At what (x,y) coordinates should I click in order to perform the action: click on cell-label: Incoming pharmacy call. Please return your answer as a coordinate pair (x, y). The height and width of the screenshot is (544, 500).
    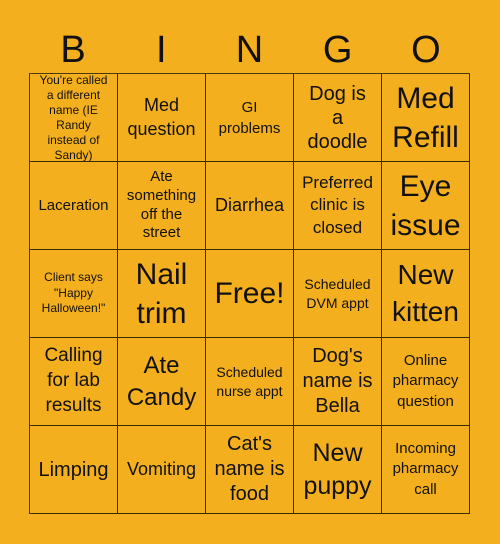
    Looking at the image, I should click on (425, 469).